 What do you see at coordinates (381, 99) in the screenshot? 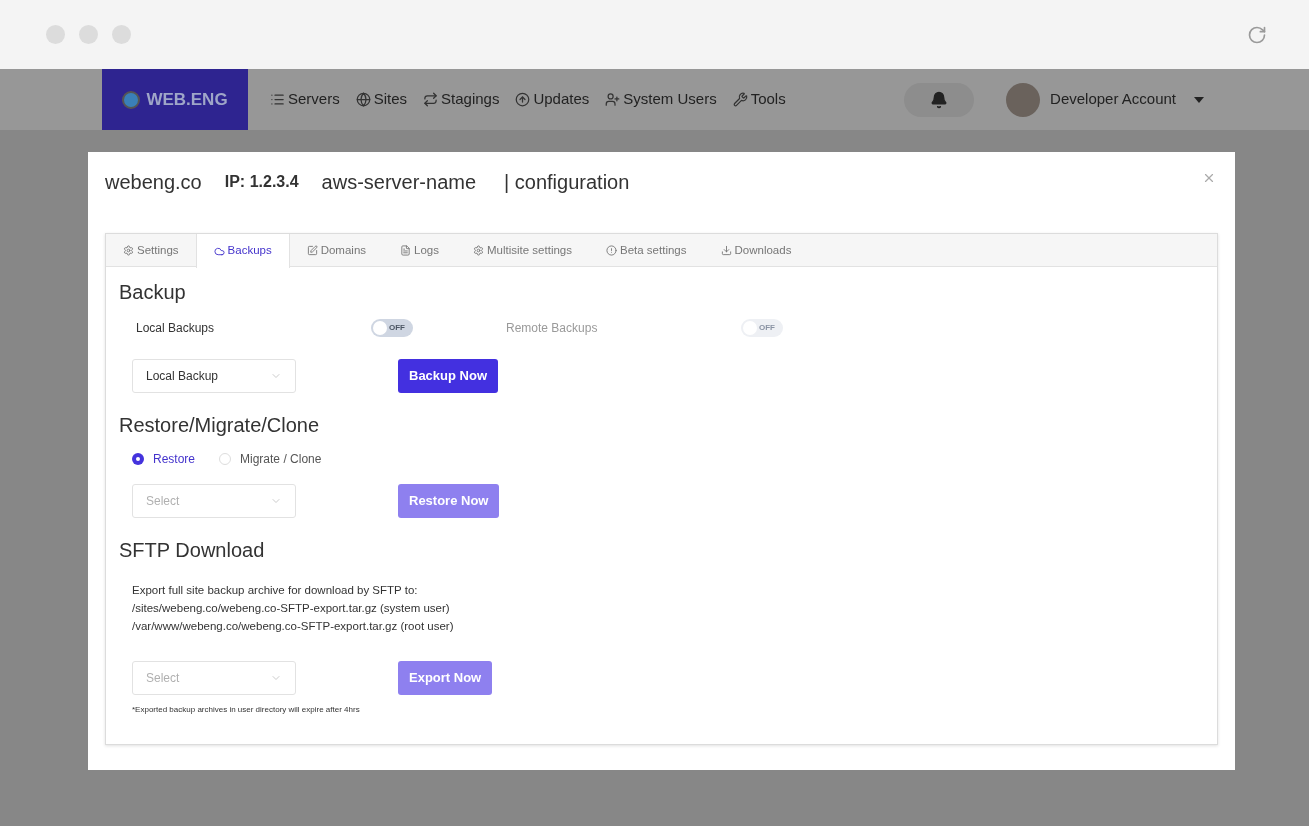
I see `nav-link: Sites` at bounding box center [381, 99].